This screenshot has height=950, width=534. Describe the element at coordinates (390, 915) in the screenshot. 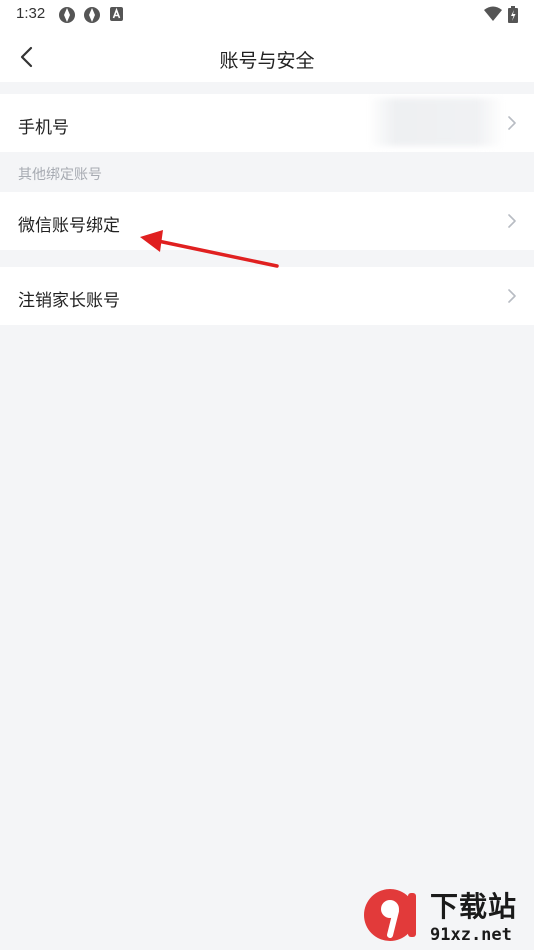

I see `watermark-logo-icon` at that location.